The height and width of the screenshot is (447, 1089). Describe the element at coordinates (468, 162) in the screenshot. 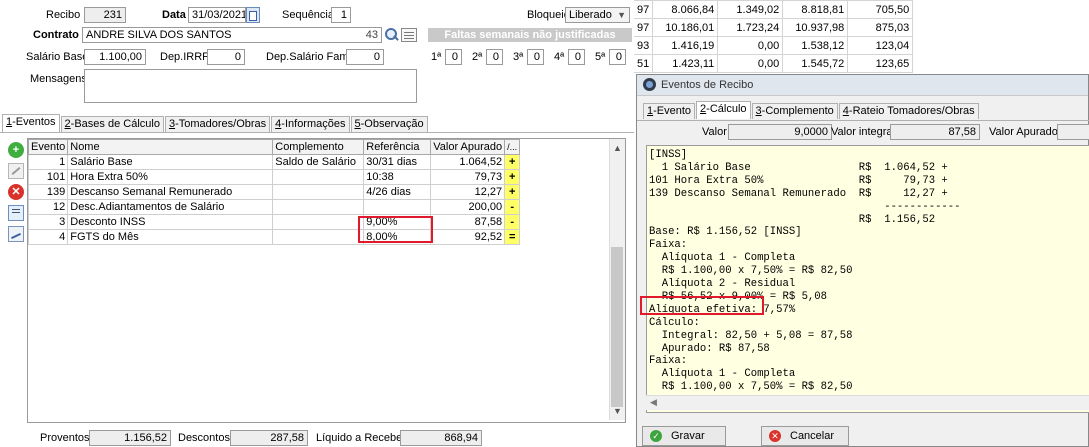

I see `cell-valor: 1.064,52` at that location.